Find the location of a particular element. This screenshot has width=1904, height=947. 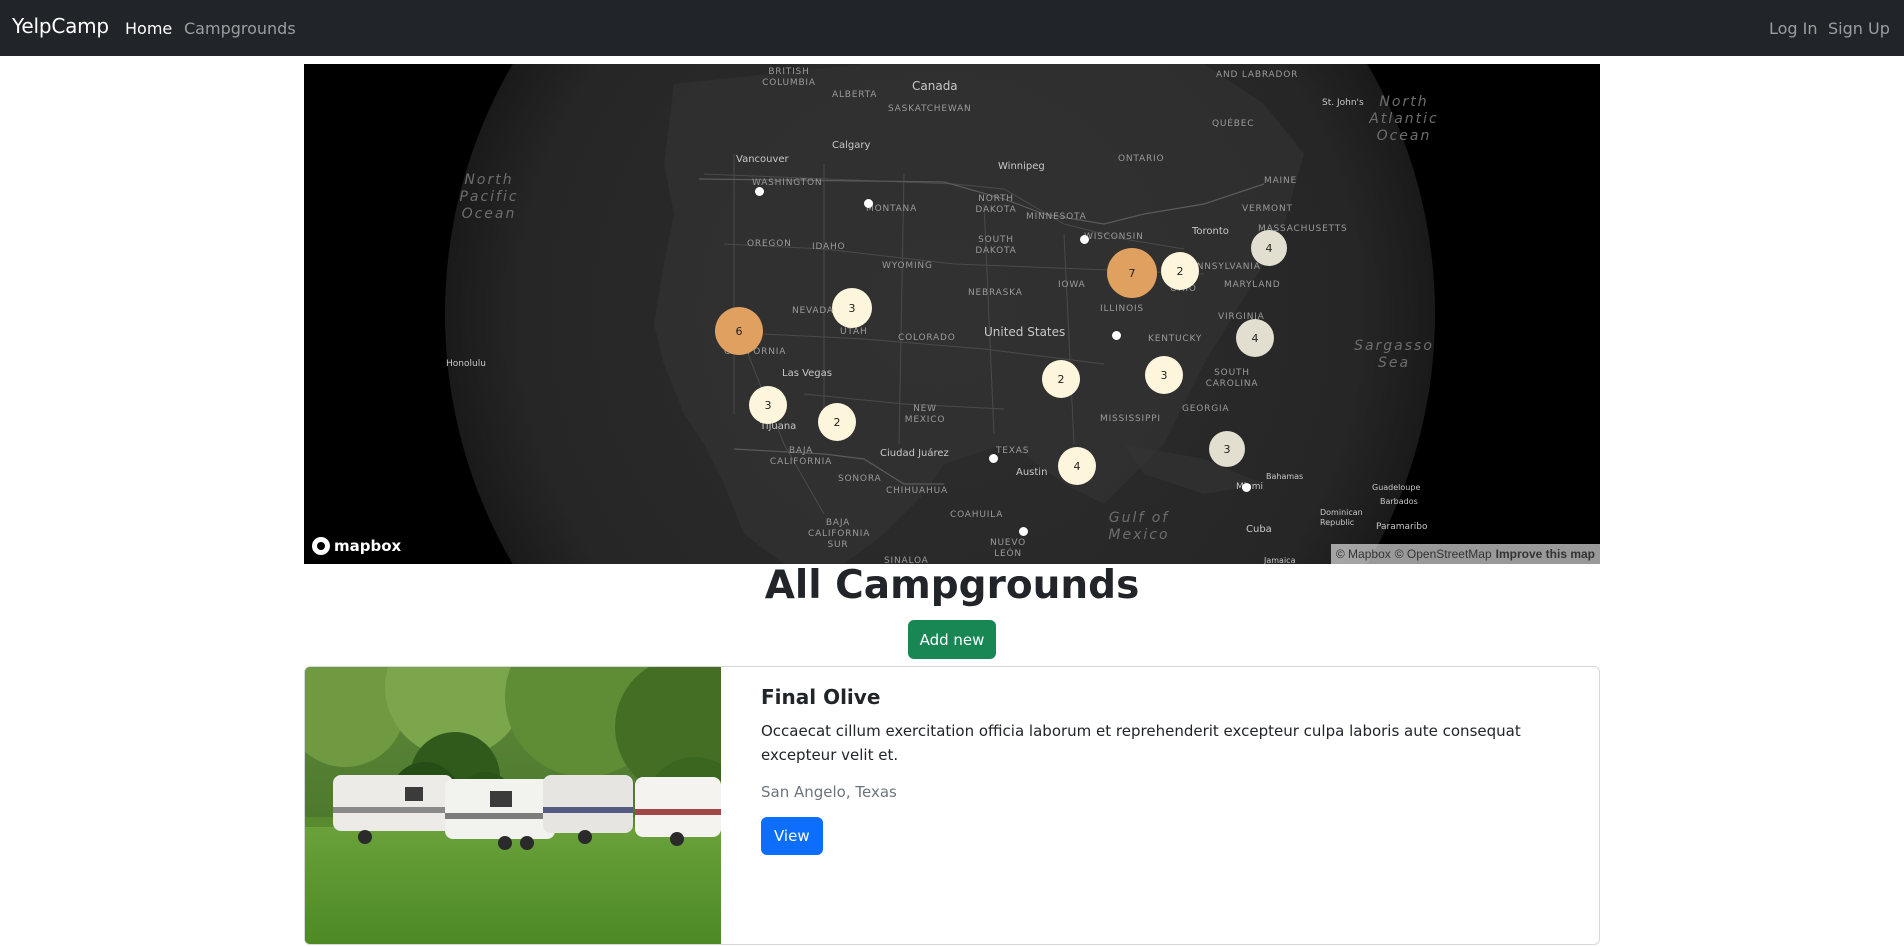

map-label-saskatchewan: SASKATCHEWAN is located at coordinates (930, 109).